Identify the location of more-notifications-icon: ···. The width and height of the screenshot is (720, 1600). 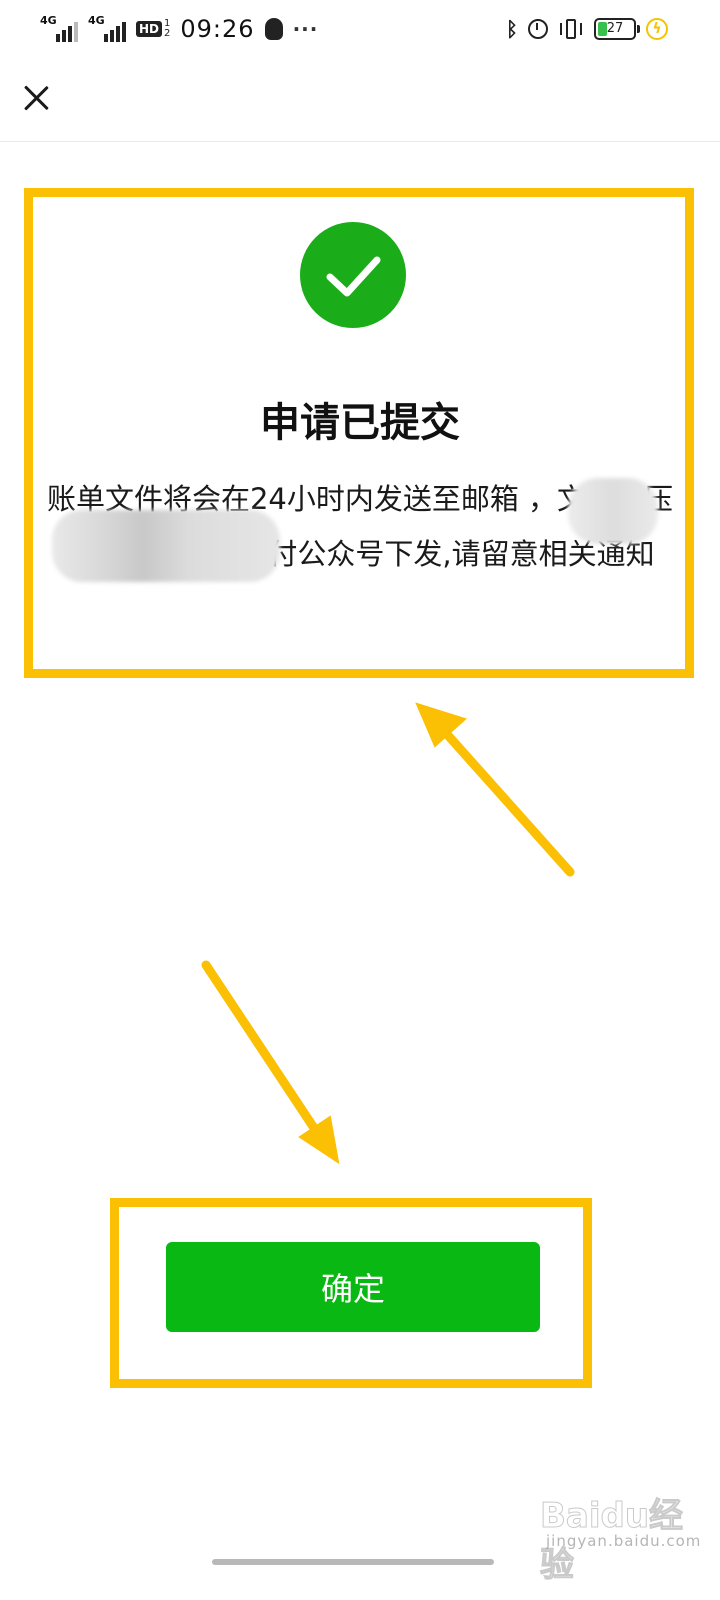
(305, 29).